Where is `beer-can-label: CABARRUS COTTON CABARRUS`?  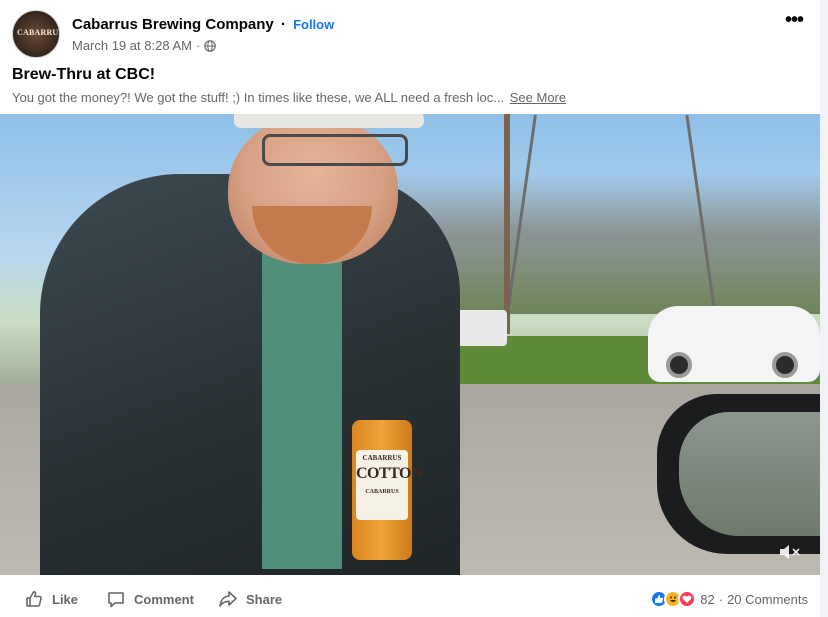 beer-can-label: CABARRUS COTTON CABARRUS is located at coordinates (389, 485).